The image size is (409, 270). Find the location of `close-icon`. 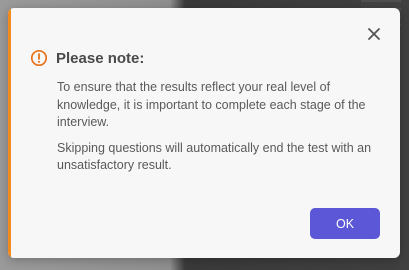

close-icon is located at coordinates (374, 34).